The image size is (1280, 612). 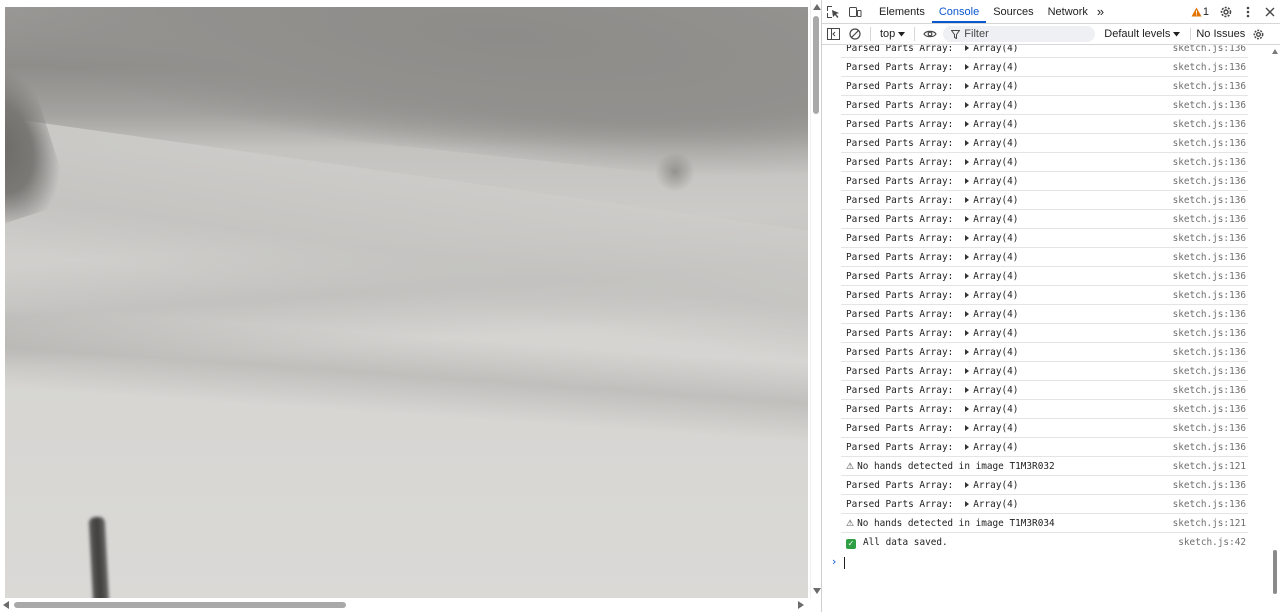 I want to click on live-expression-icon, so click(x=930, y=34).